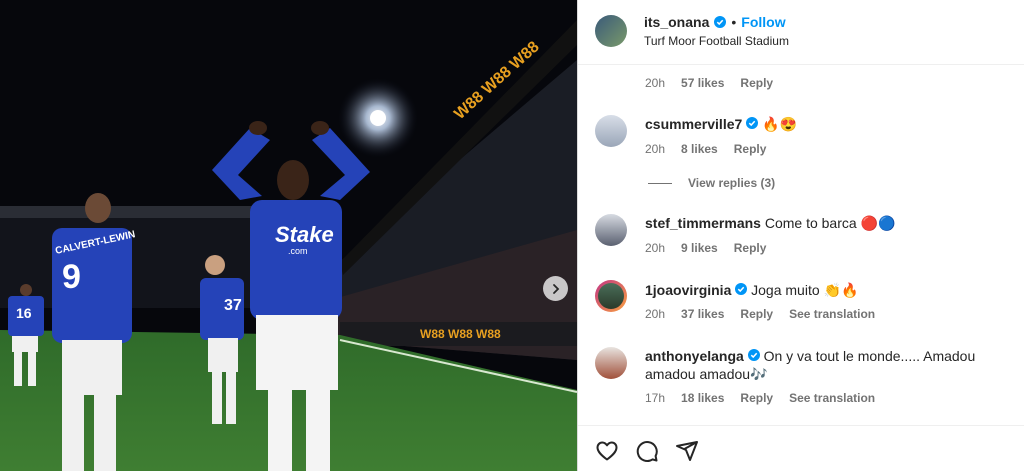 The image size is (1024, 472). I want to click on next-image-button, so click(555, 288).